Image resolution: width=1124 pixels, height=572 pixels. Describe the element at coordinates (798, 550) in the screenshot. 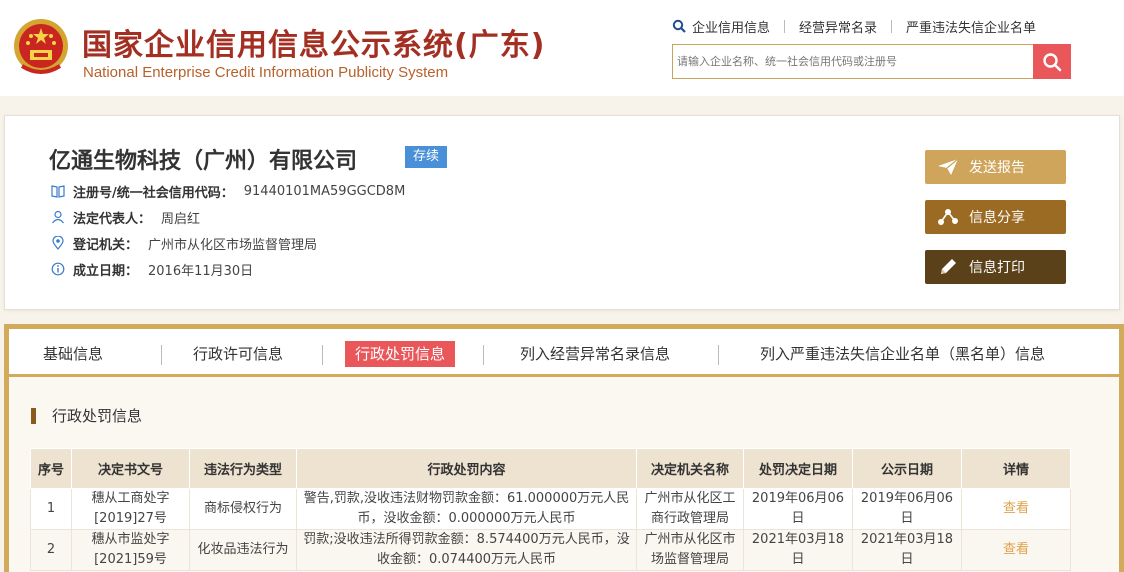

I see `cell-decision-date: 2021年03月18日` at that location.